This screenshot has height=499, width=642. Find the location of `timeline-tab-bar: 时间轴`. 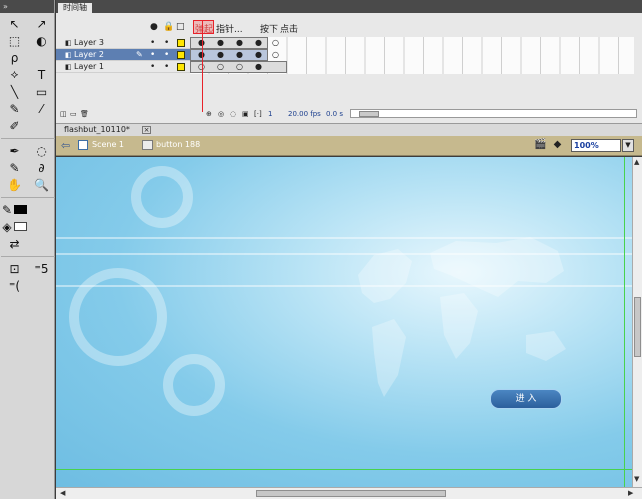

timeline-tab-bar: 时间轴 is located at coordinates (349, 6).